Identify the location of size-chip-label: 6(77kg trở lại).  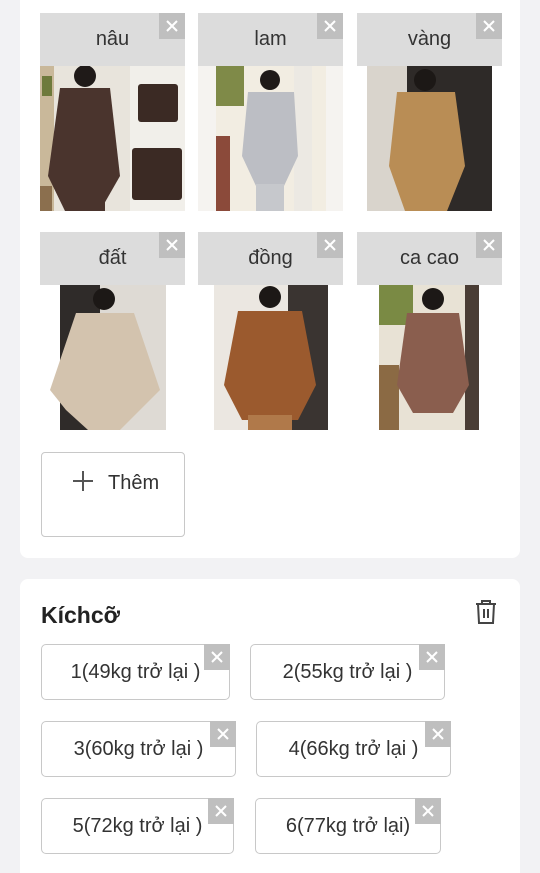
(348, 825).